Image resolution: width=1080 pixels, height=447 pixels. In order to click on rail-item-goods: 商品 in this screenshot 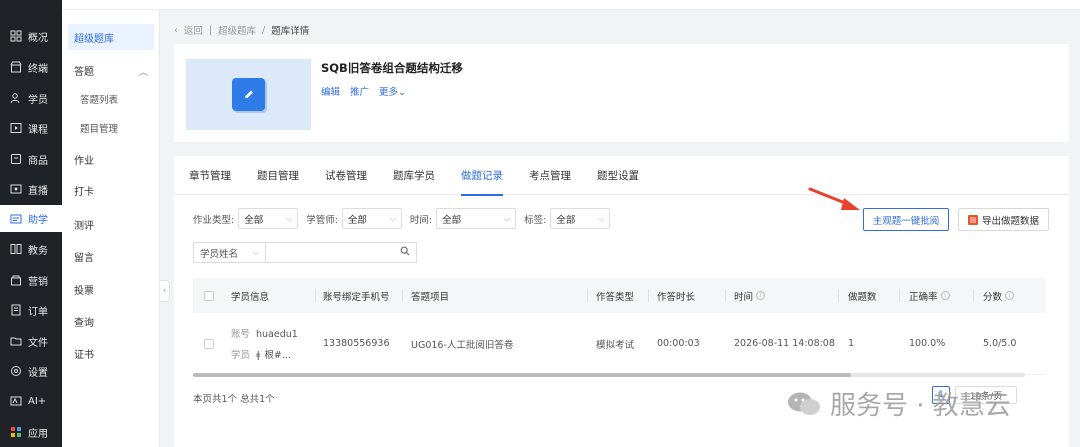, I will do `click(31, 159)`.